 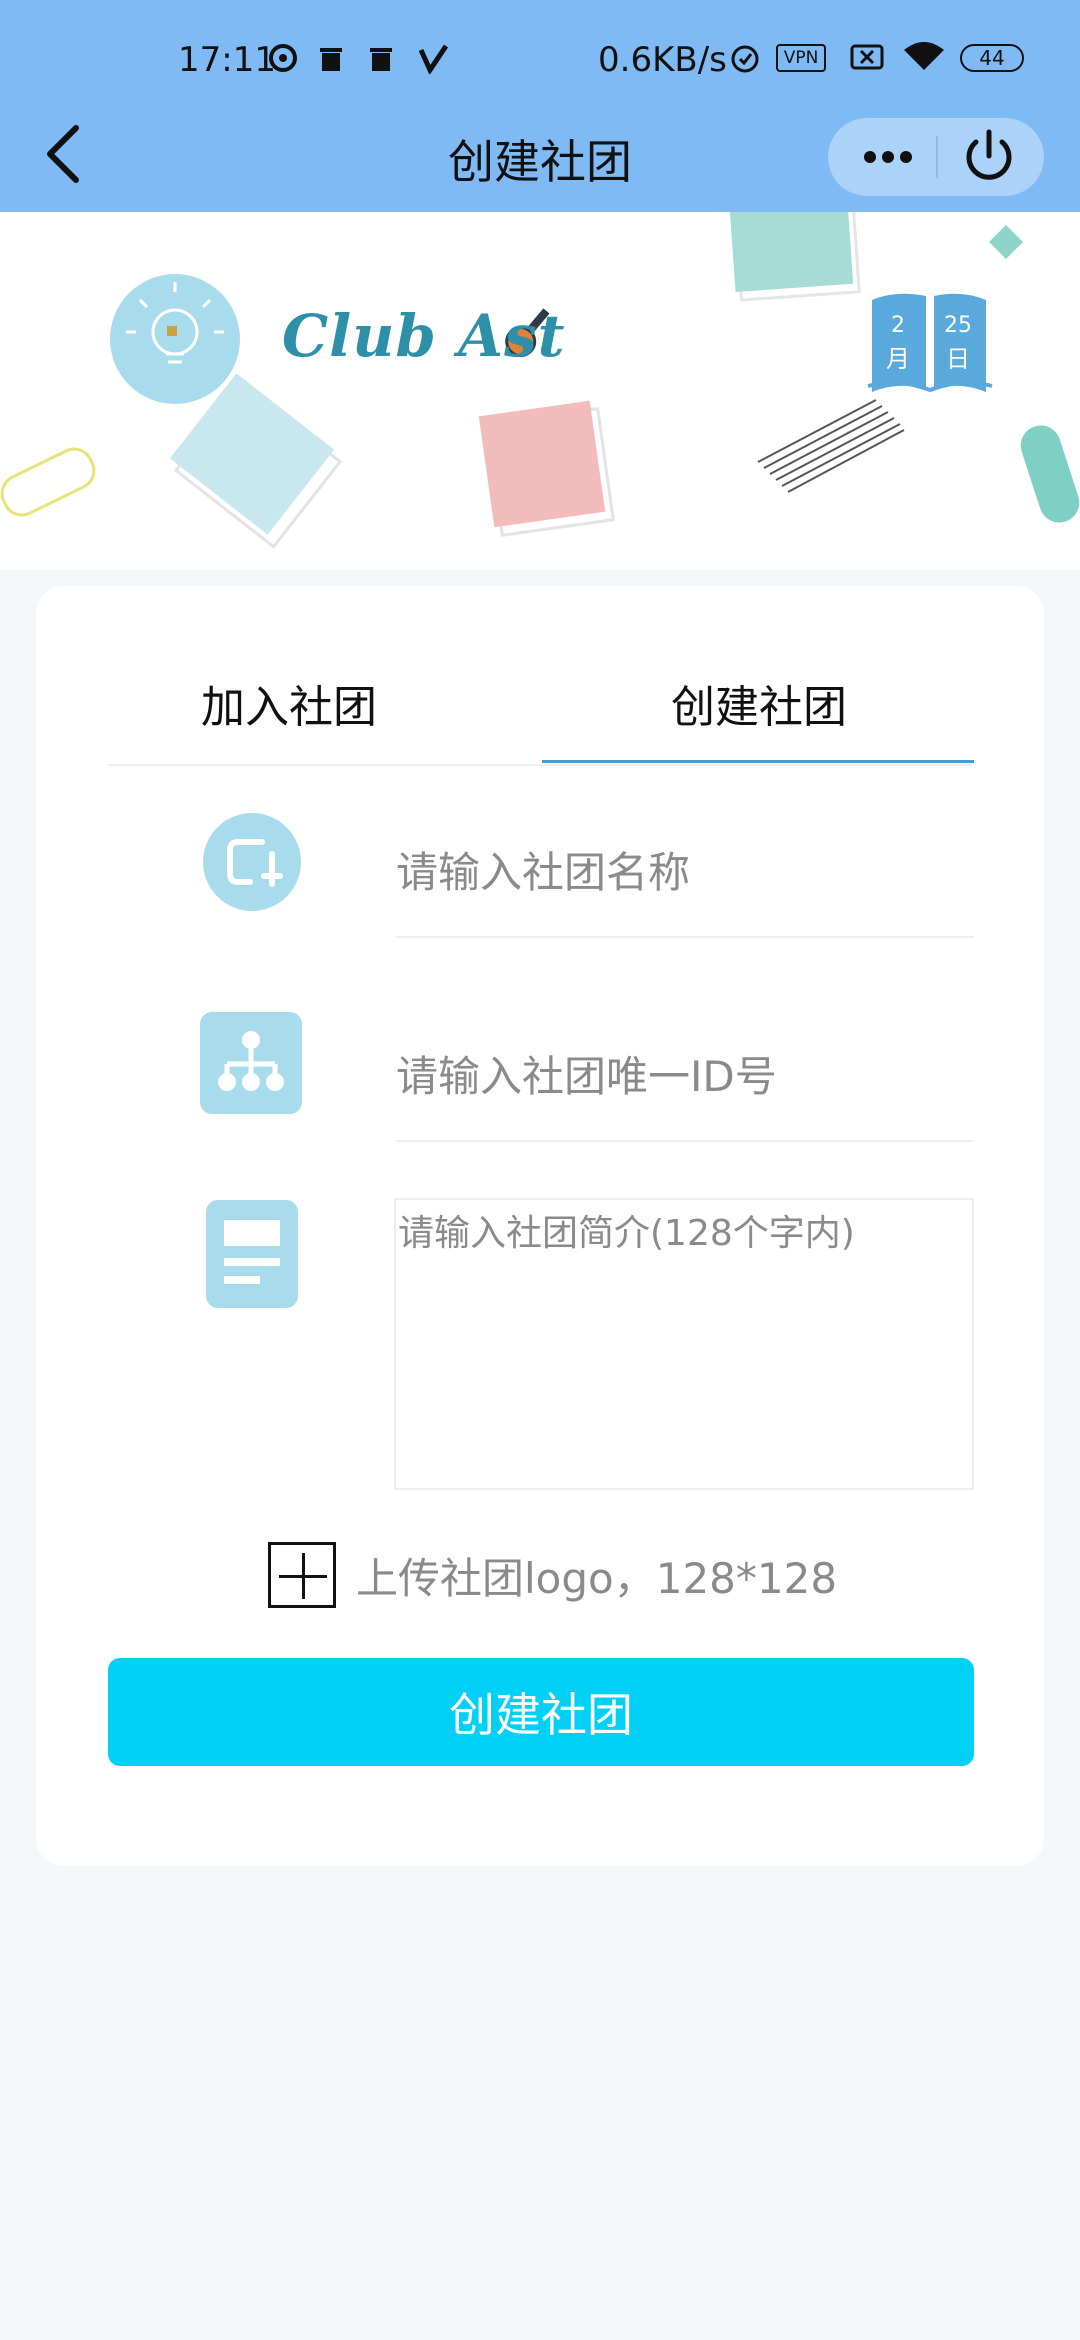 What do you see at coordinates (898, 325) in the screenshot?
I see `calendar-month-num: 2` at bounding box center [898, 325].